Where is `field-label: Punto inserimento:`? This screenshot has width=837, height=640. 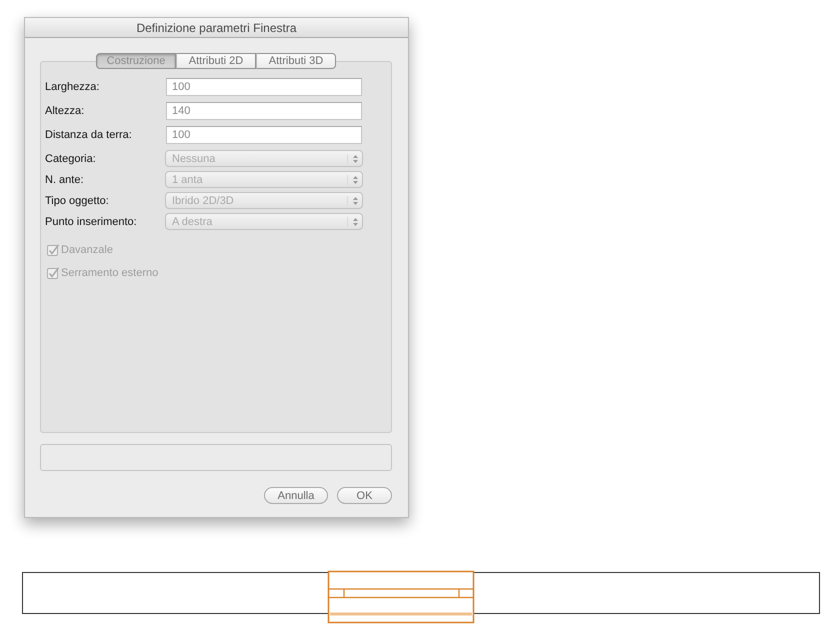 field-label: Punto inserimento: is located at coordinates (91, 222).